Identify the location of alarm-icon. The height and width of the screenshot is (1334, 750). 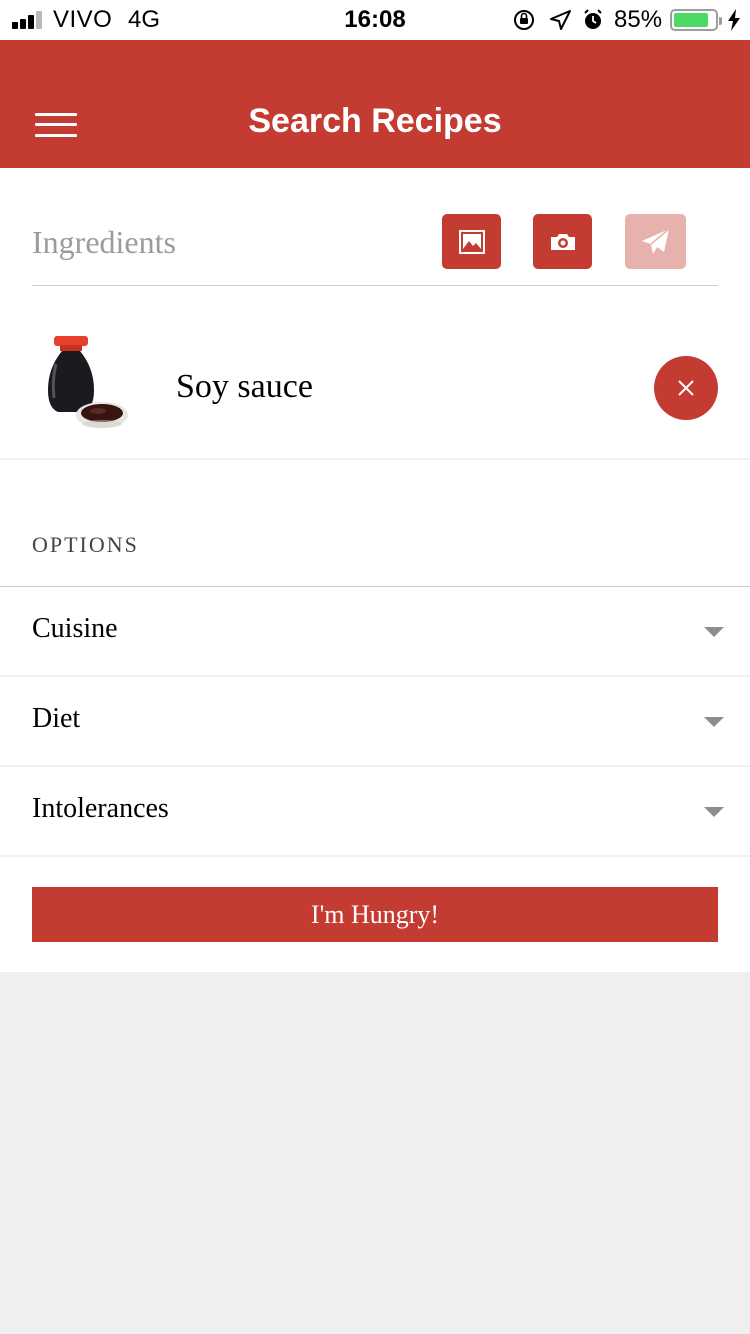
(593, 19).